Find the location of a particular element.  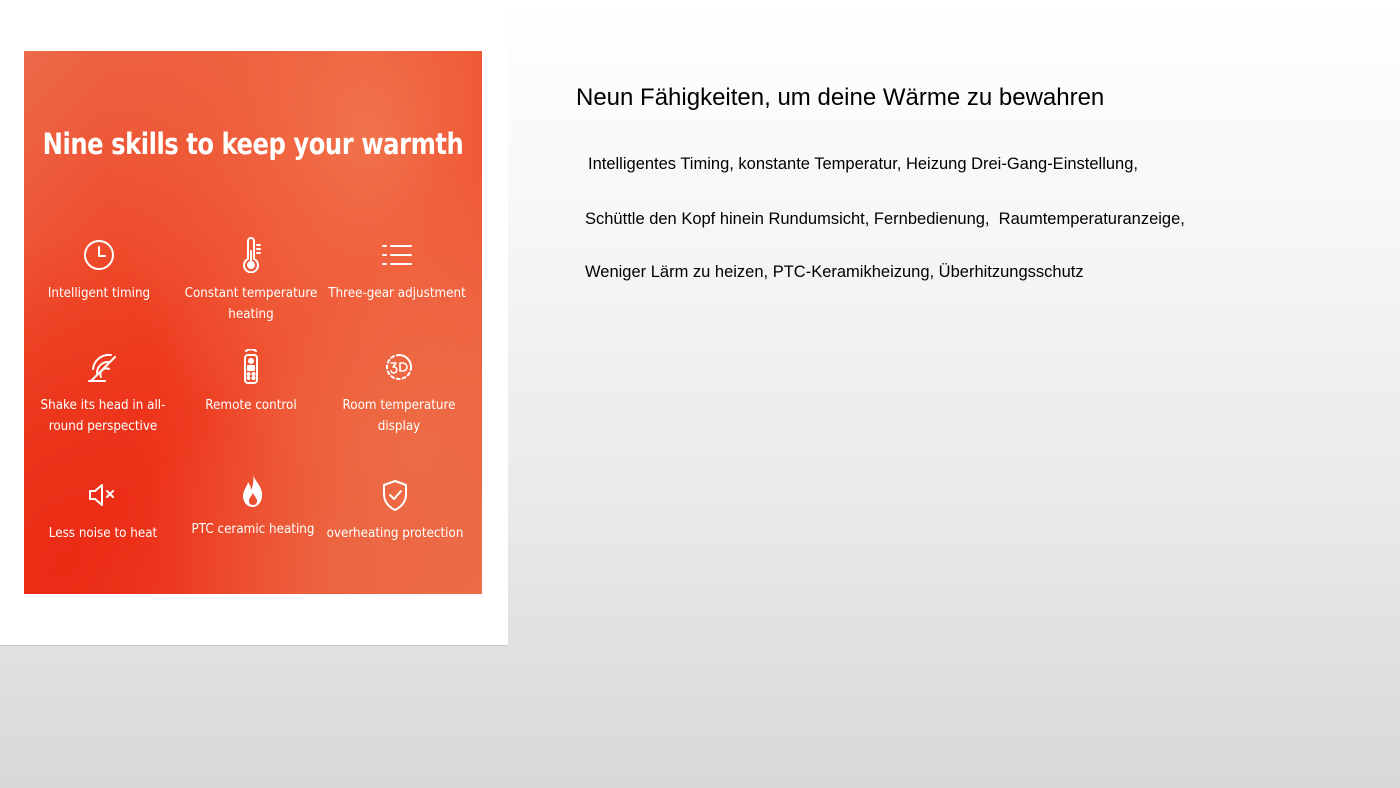

list-icon is located at coordinates (397, 255).